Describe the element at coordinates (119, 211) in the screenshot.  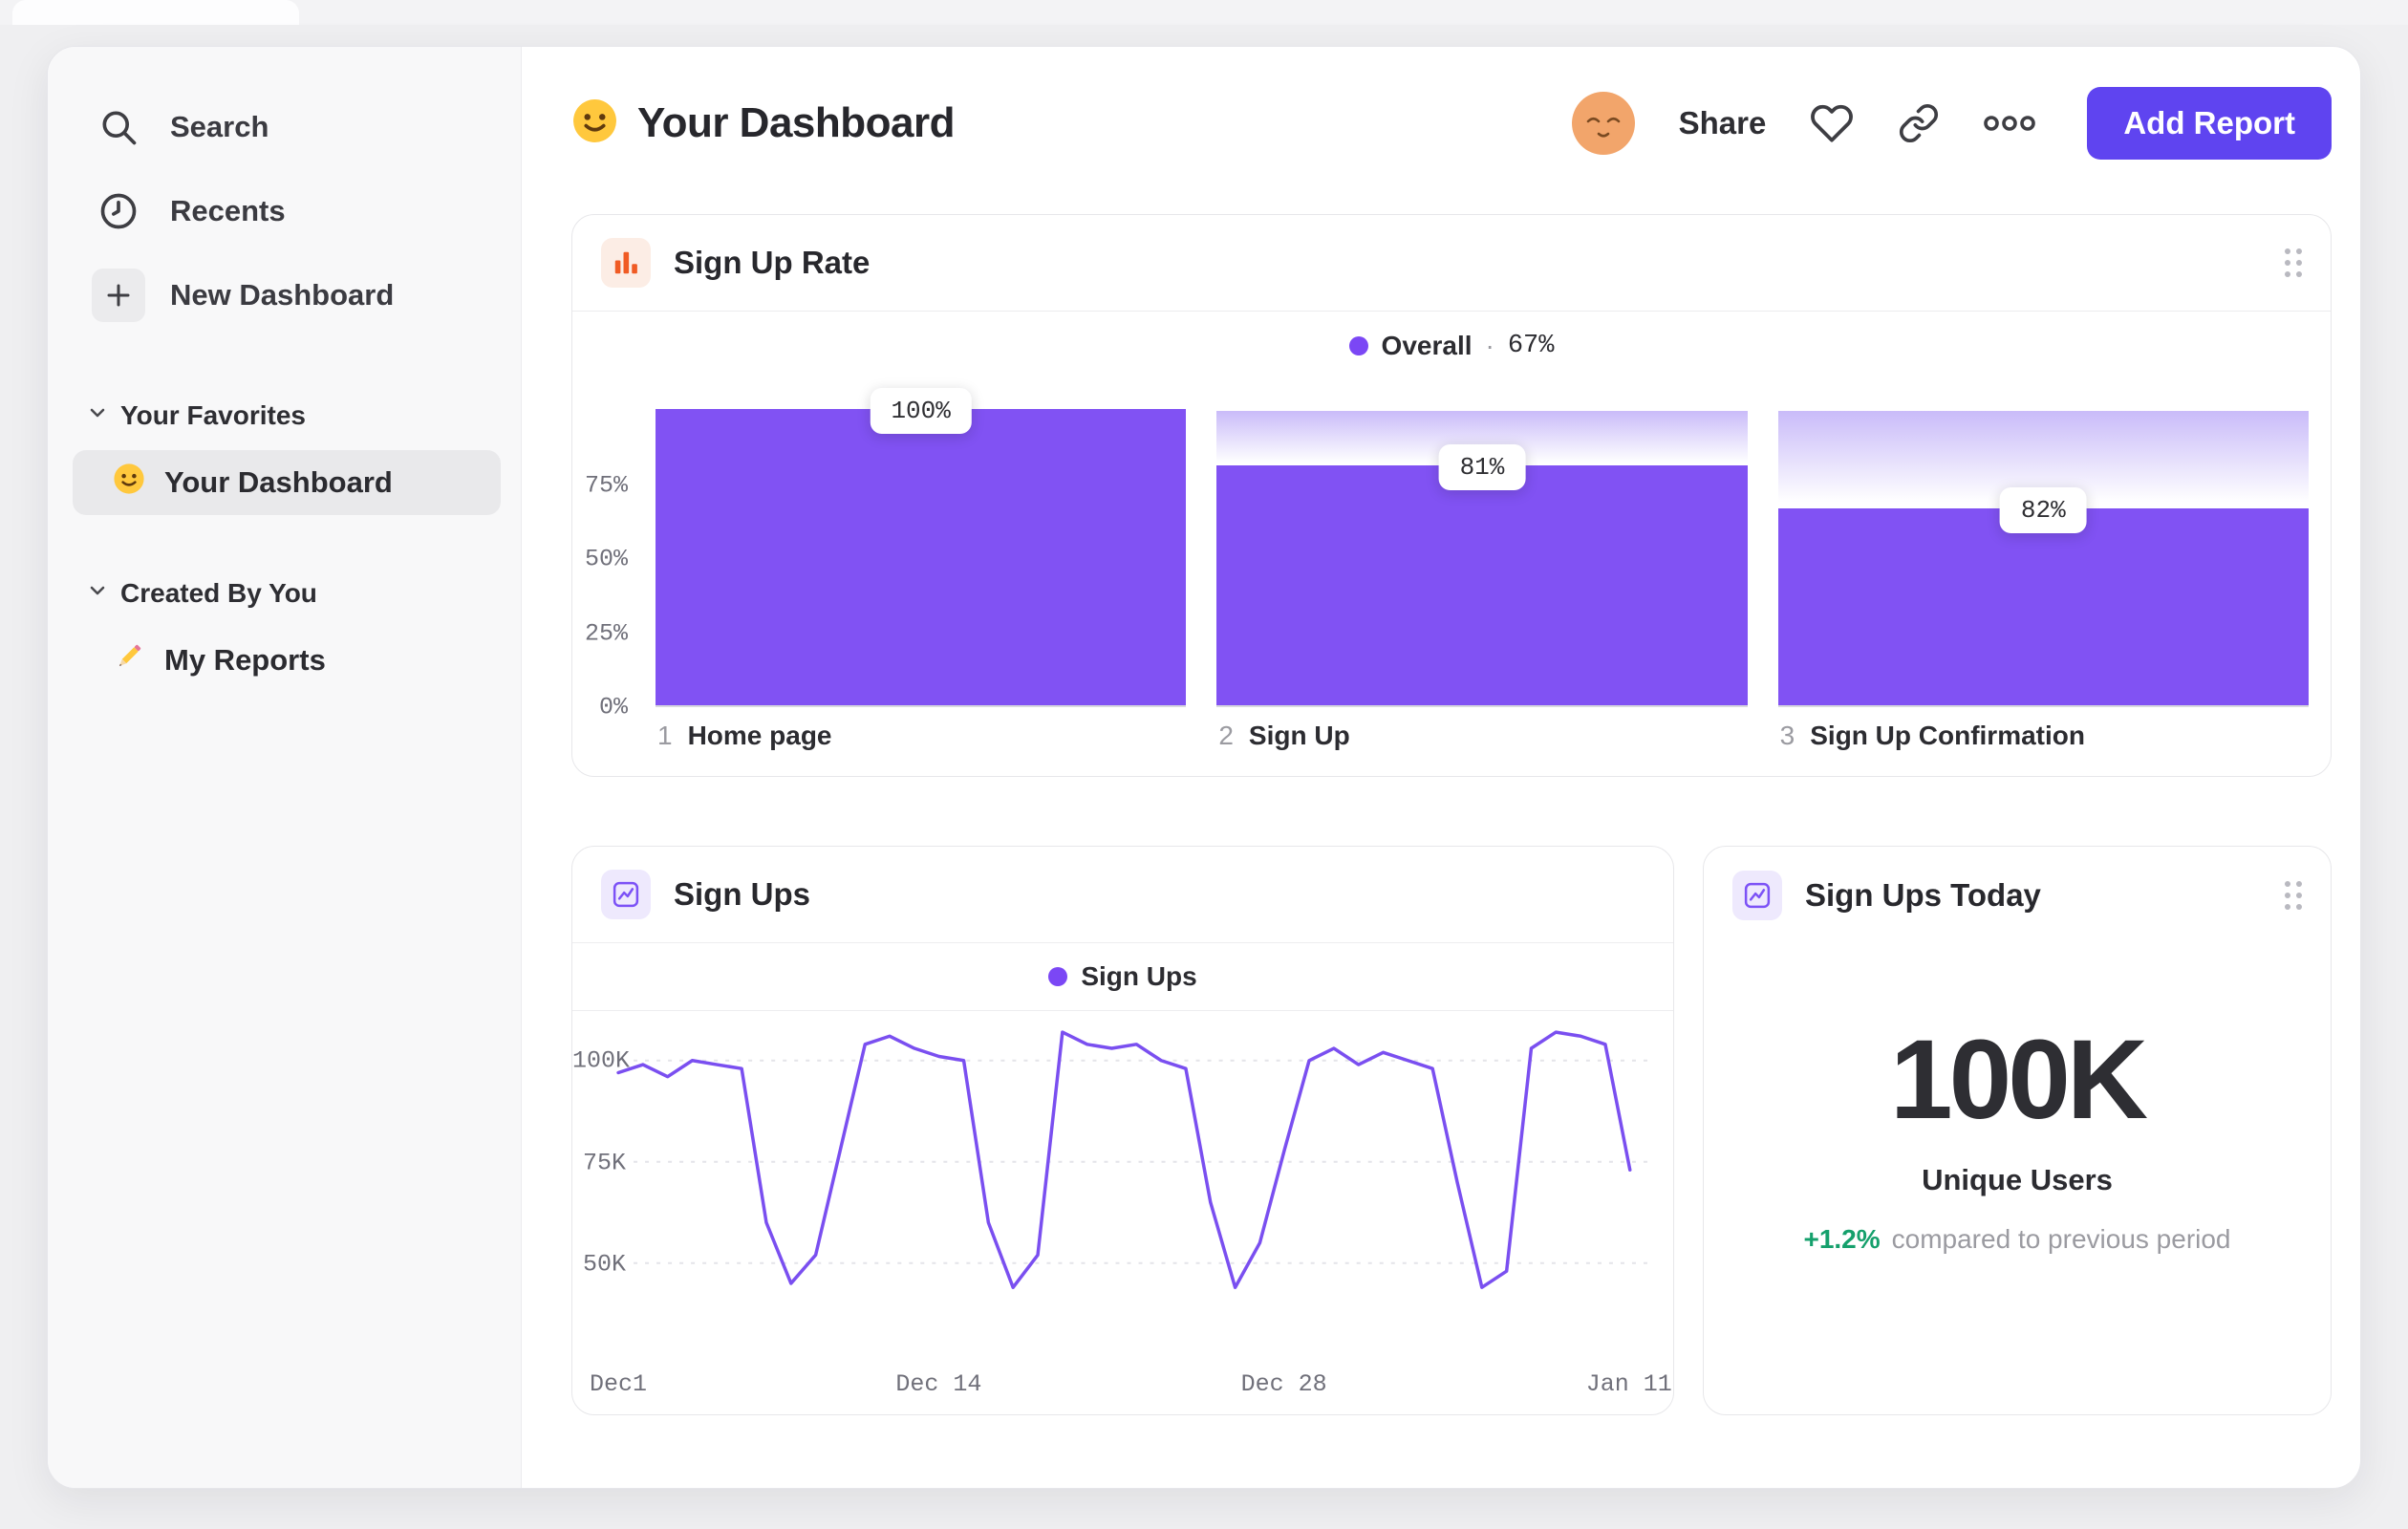
I see `clock-icon` at that location.